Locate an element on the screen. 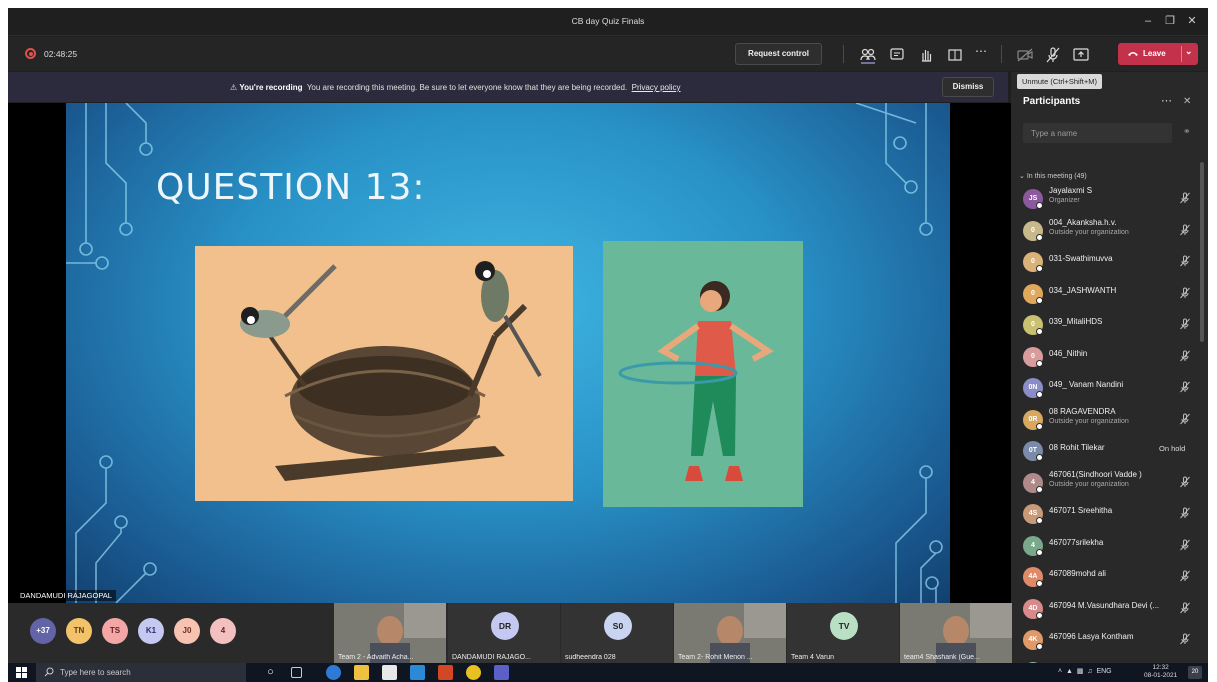 The height and width of the screenshot is (682, 1217). chevron-down-icon: ⌄ is located at coordinates (1189, 51).